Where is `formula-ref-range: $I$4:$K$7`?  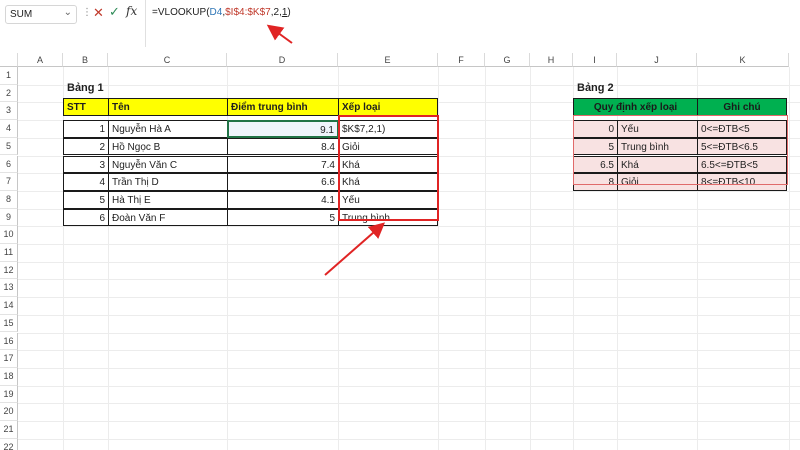 formula-ref-range: $I$4:$K$7 is located at coordinates (248, 12).